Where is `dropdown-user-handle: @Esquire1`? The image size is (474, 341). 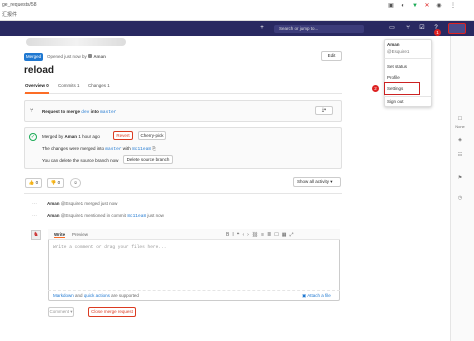 dropdown-user-handle: @Esquire1 is located at coordinates (398, 51).